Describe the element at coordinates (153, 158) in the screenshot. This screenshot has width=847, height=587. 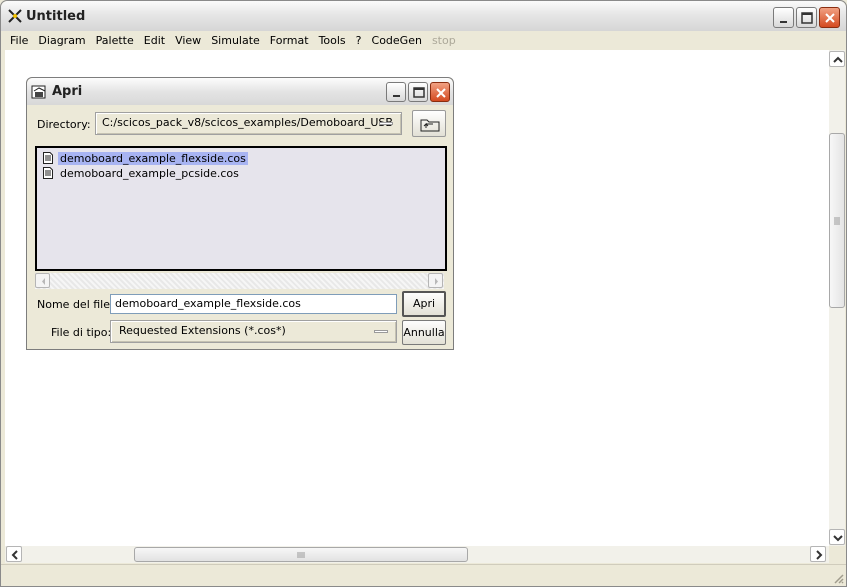
I see `file-name: demoboard_example_flexside.cos` at that location.